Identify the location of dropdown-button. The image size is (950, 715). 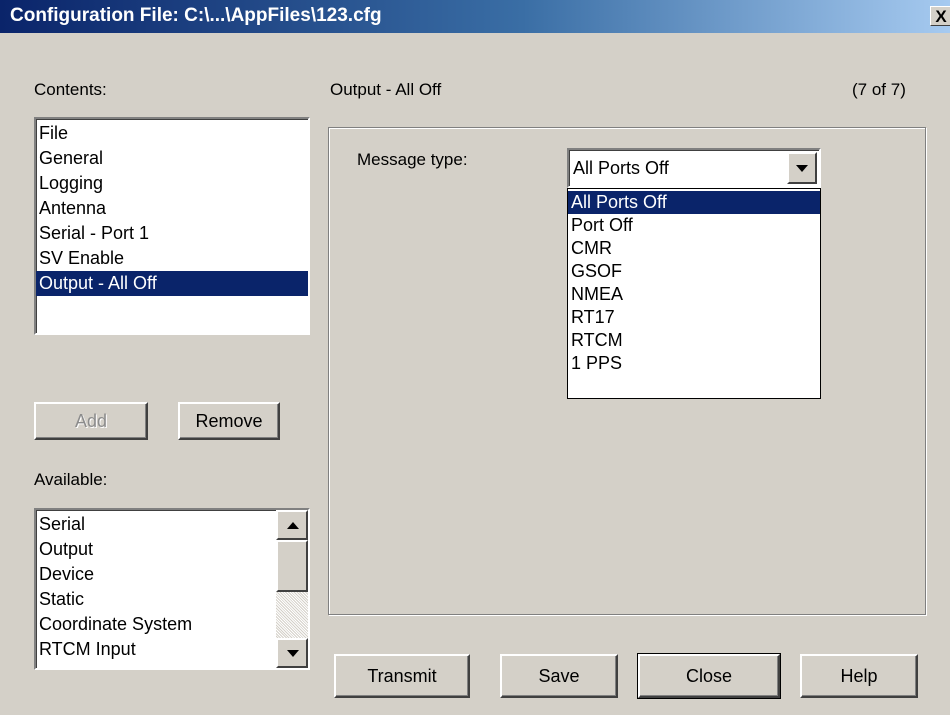
(802, 168).